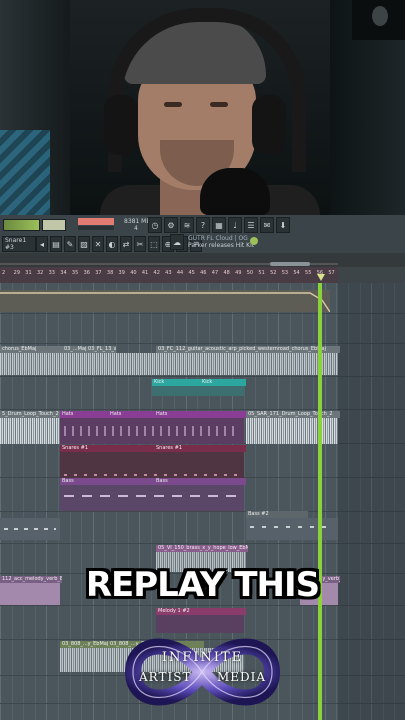 The height and width of the screenshot is (720, 405). I want to click on ruler-tick-label: 55, so click(308, 273).